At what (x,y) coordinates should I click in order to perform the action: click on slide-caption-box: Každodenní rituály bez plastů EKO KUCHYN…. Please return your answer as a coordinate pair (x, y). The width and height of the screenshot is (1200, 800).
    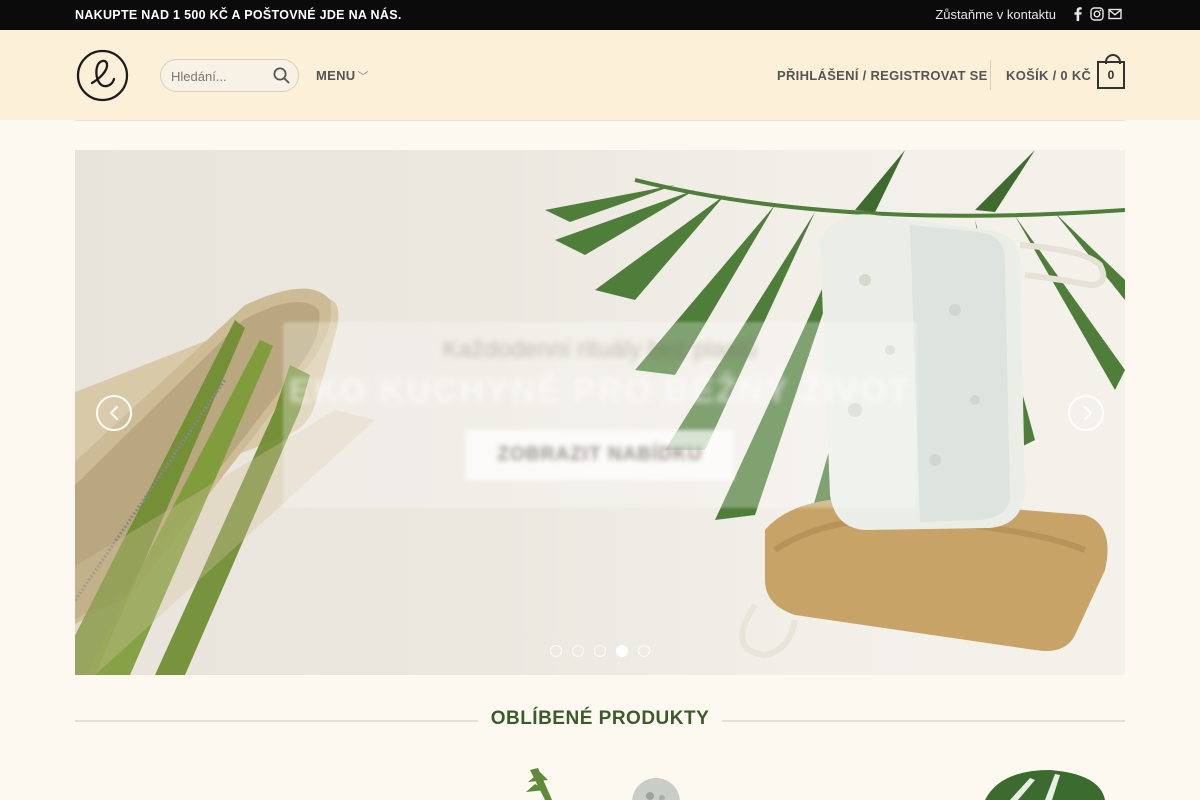
    Looking at the image, I should click on (600, 415).